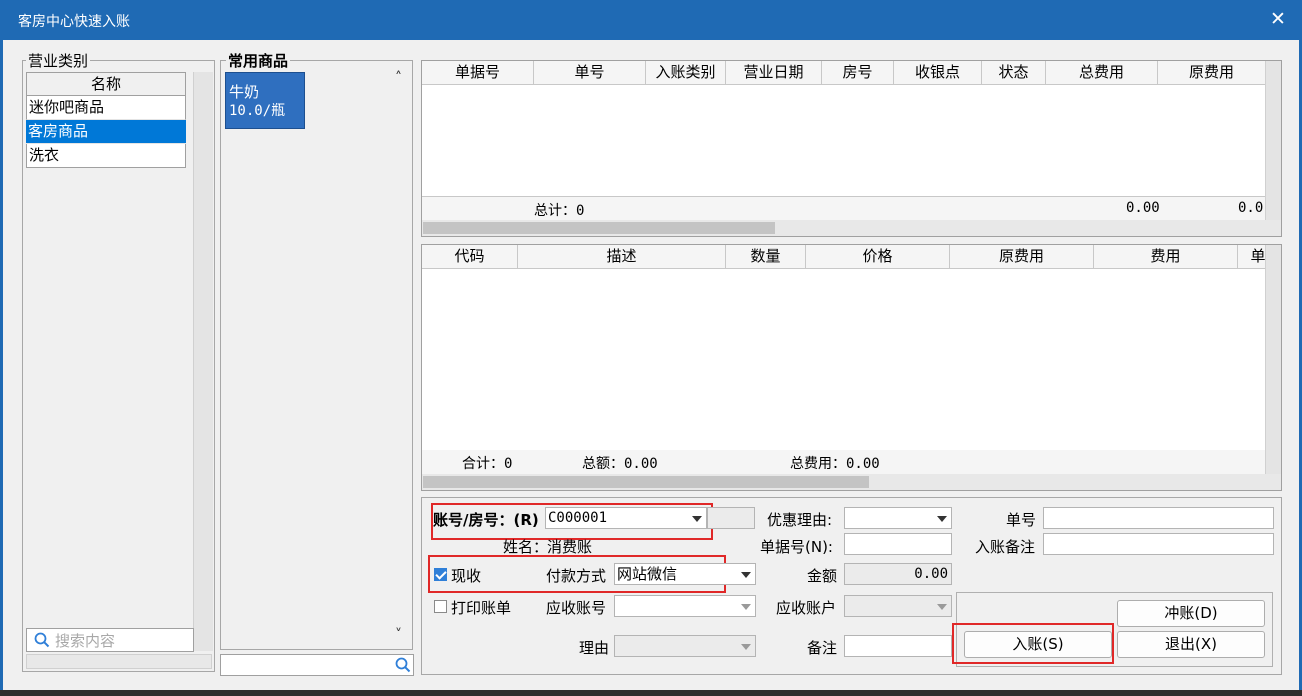  What do you see at coordinates (847, 208) in the screenshot?
I see `bills-grid-footer: 总计：0 0.00 0.0(` at bounding box center [847, 208].